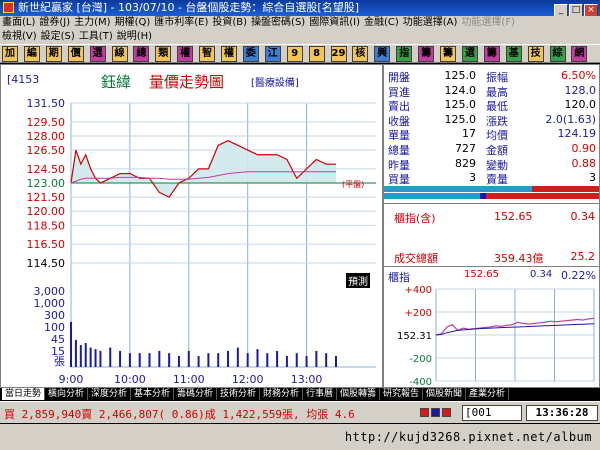 The height and width of the screenshot is (450, 600). What do you see at coordinates (338, 54) in the screenshot?
I see `toolbar-button: 29` at bounding box center [338, 54].